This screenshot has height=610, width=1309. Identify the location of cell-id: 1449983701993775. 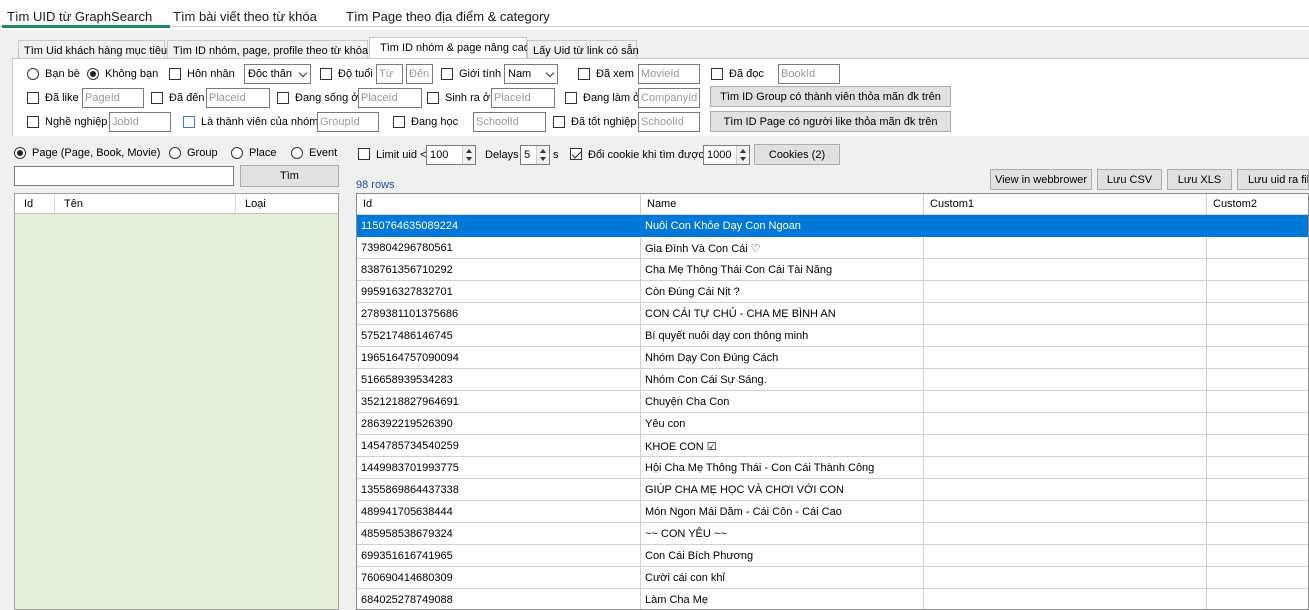
(499, 468).